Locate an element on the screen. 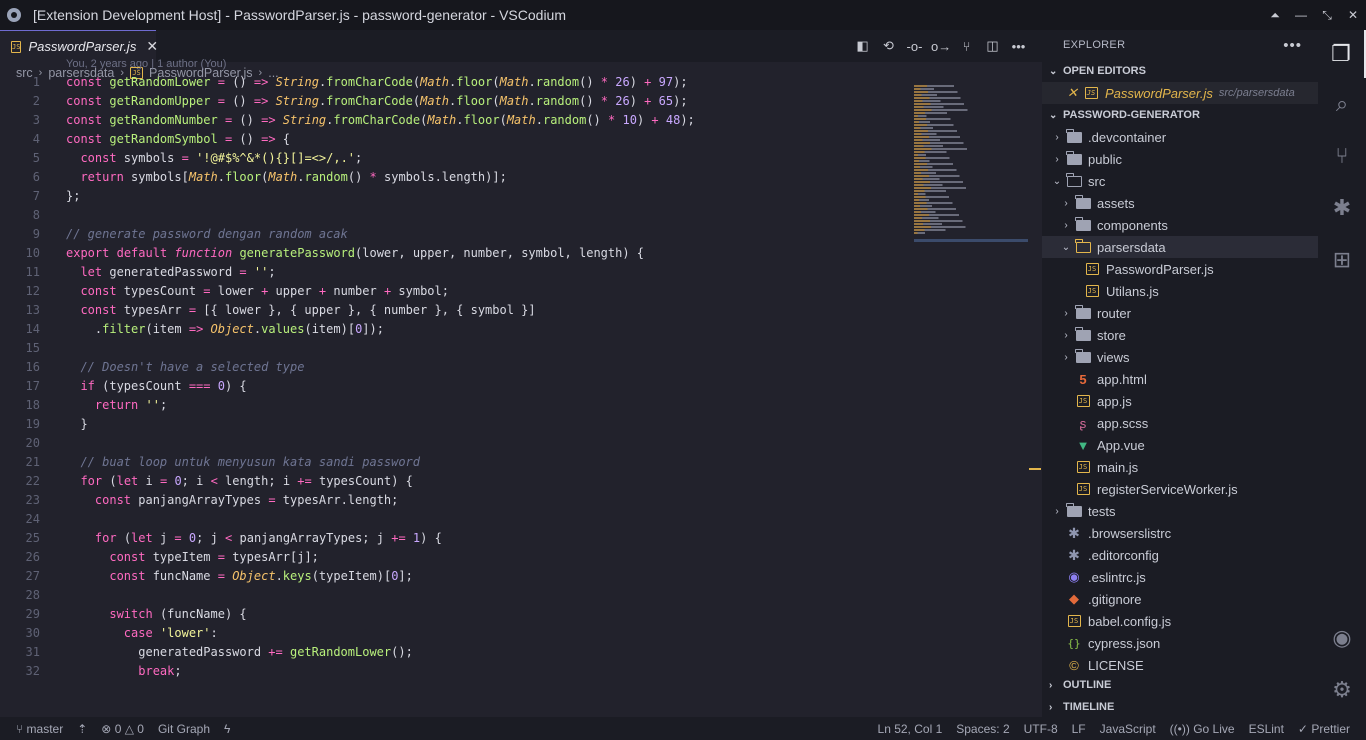 Image resolution: width=1366 pixels, height=740 pixels. minimize-button: — is located at coordinates (1301, 15).